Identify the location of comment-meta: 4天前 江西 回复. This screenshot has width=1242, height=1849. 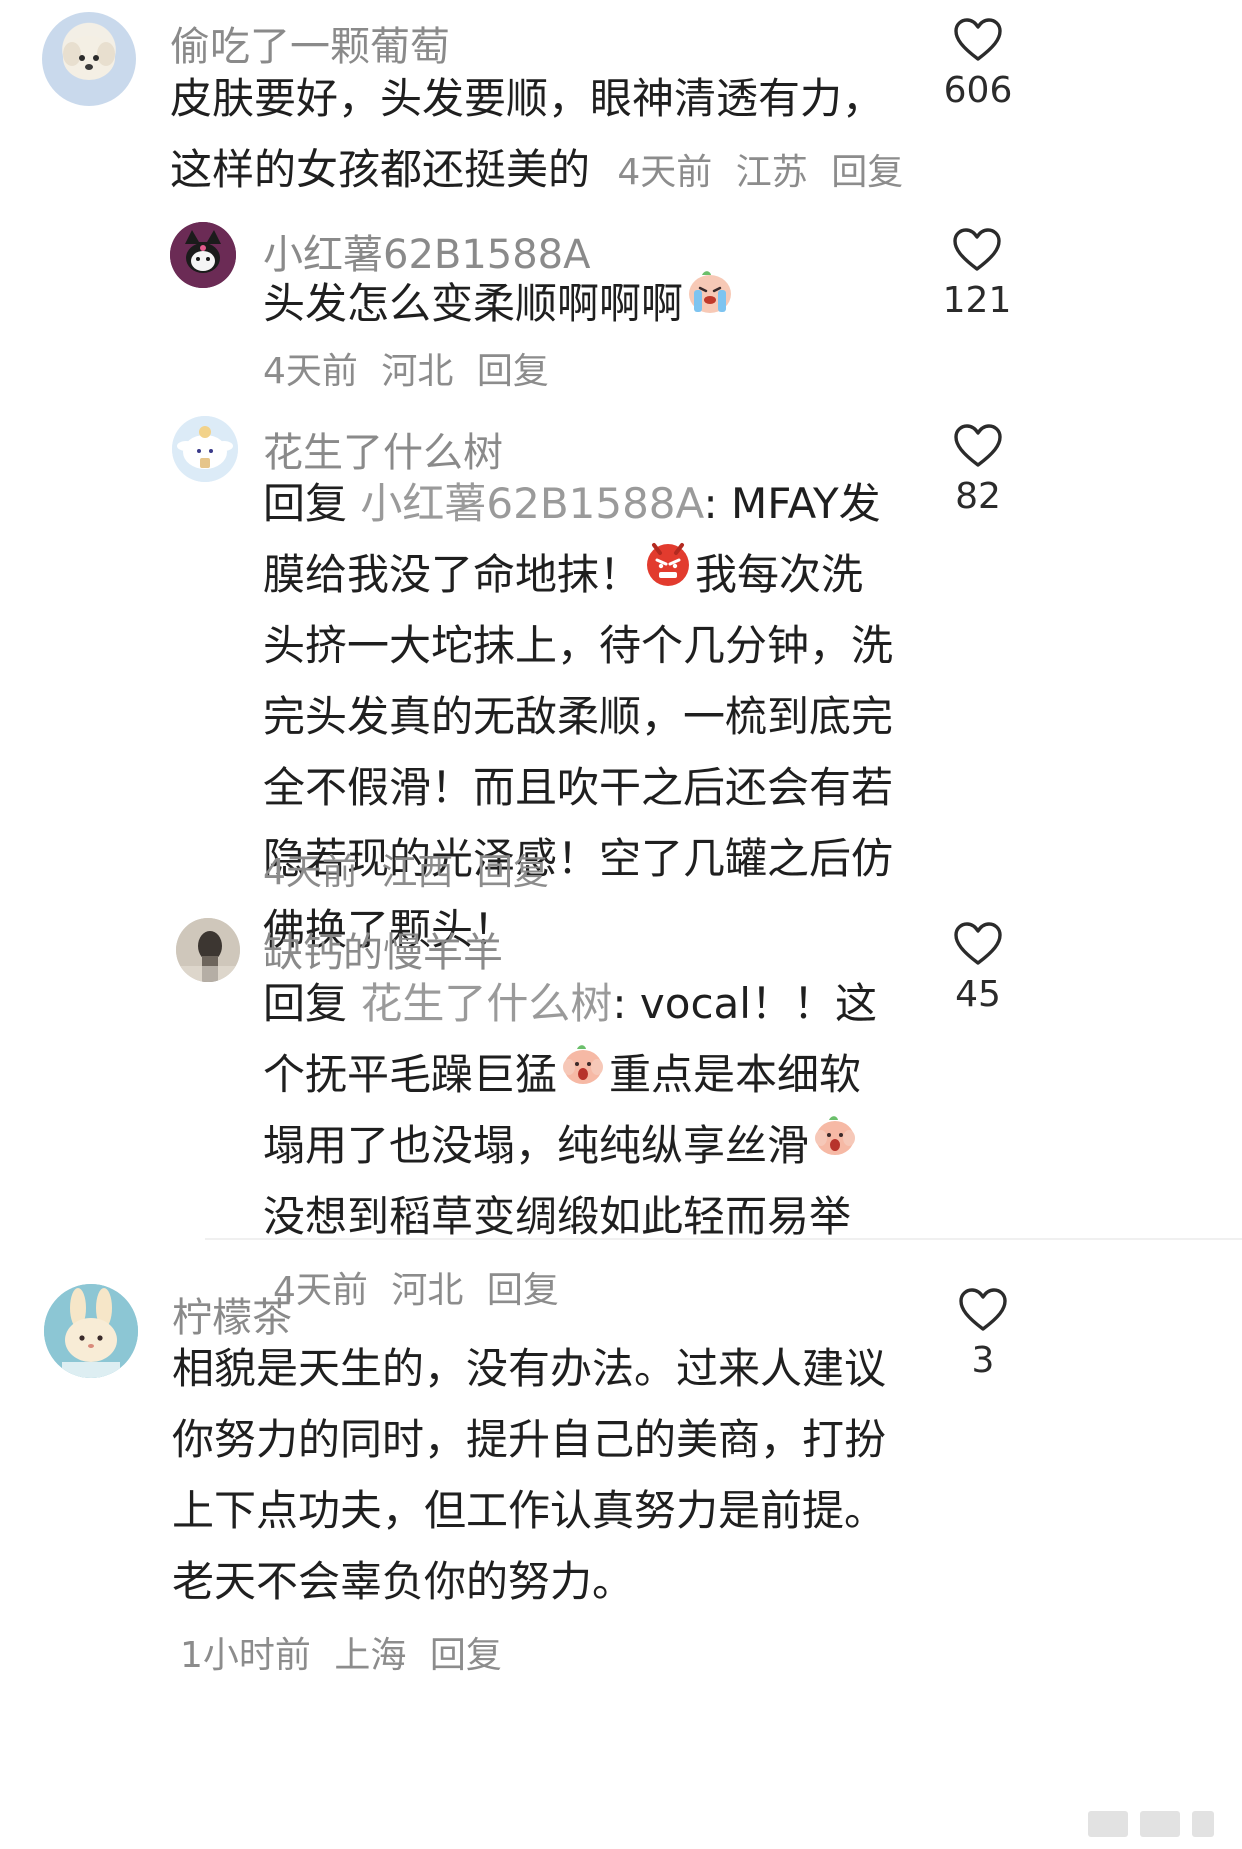
(406, 869).